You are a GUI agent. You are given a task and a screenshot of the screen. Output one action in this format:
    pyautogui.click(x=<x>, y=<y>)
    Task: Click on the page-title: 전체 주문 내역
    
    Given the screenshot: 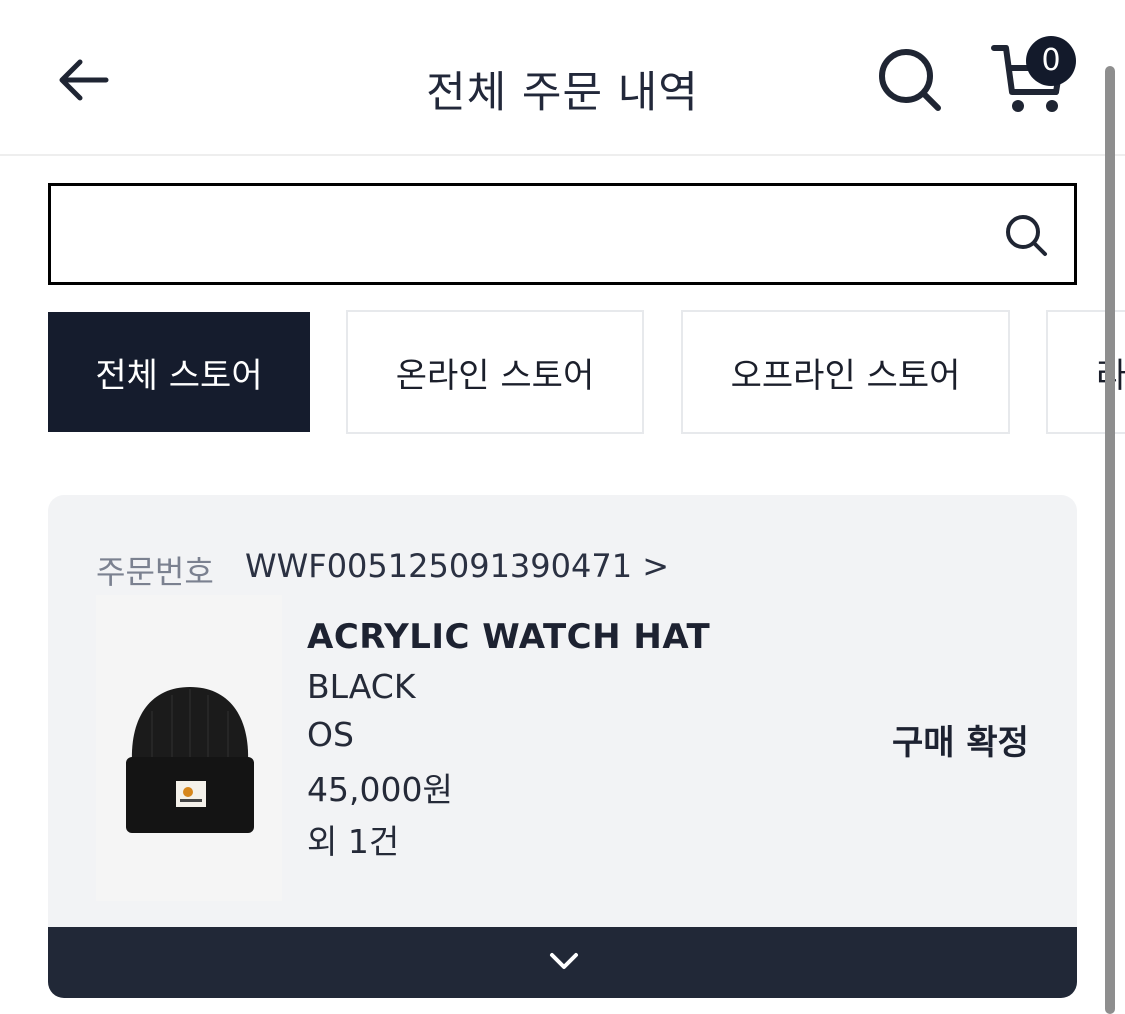 What is the action you would take?
    pyautogui.click(x=562, y=93)
    